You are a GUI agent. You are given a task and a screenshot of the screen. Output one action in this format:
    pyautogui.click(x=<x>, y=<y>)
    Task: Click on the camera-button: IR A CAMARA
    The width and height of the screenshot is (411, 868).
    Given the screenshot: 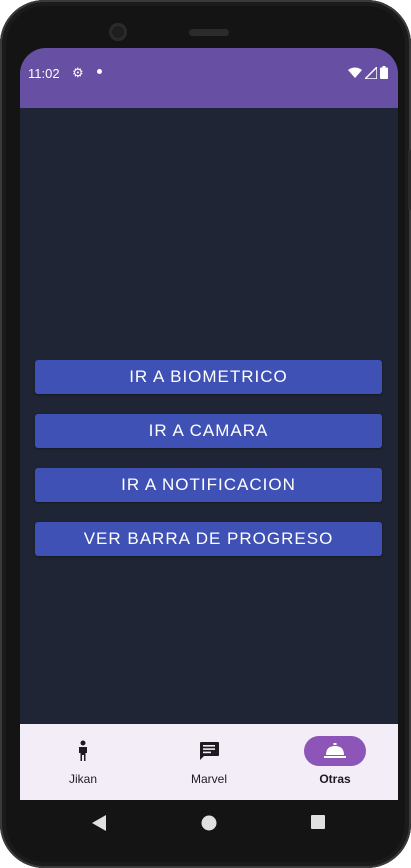 What is the action you would take?
    pyautogui.click(x=208, y=431)
    